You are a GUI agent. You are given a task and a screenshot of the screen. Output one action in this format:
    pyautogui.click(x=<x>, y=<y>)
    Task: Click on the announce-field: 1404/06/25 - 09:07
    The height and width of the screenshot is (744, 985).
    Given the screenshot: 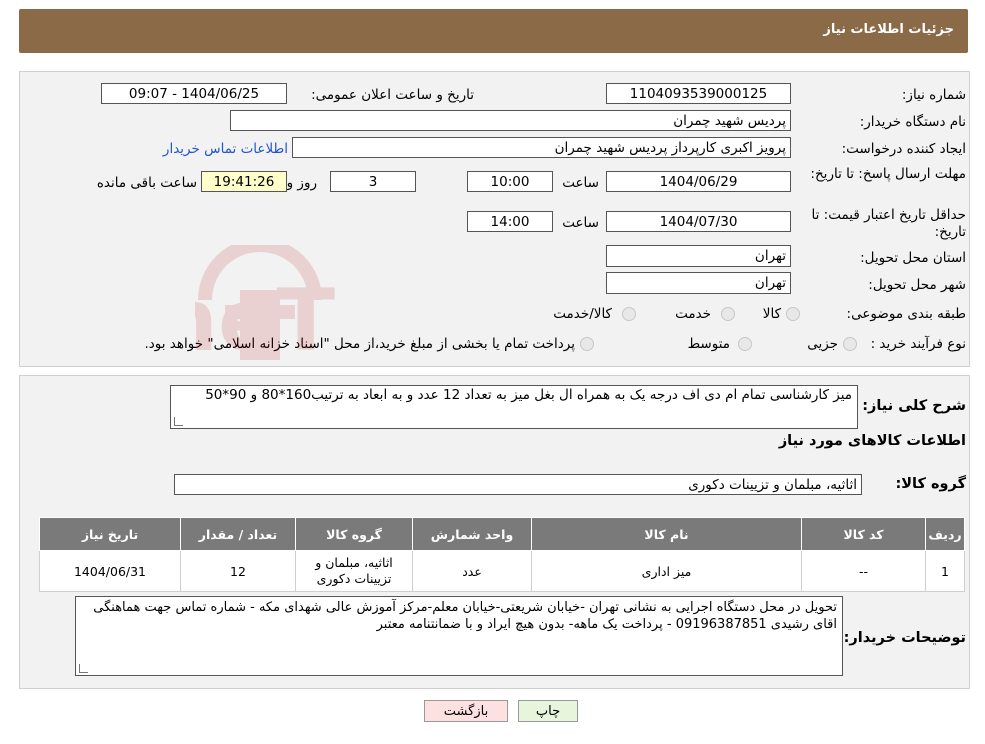 What is the action you would take?
    pyautogui.click(x=194, y=93)
    